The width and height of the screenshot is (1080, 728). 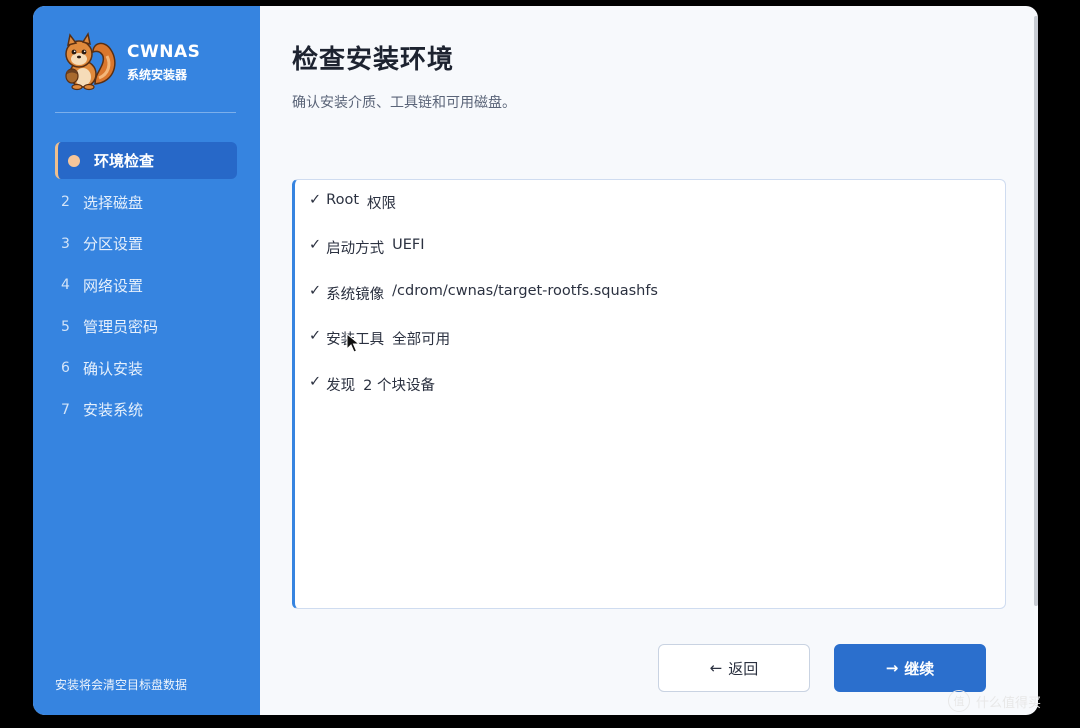 What do you see at coordinates (408, 245) in the screenshot?
I see `check-value: UEFI` at bounding box center [408, 245].